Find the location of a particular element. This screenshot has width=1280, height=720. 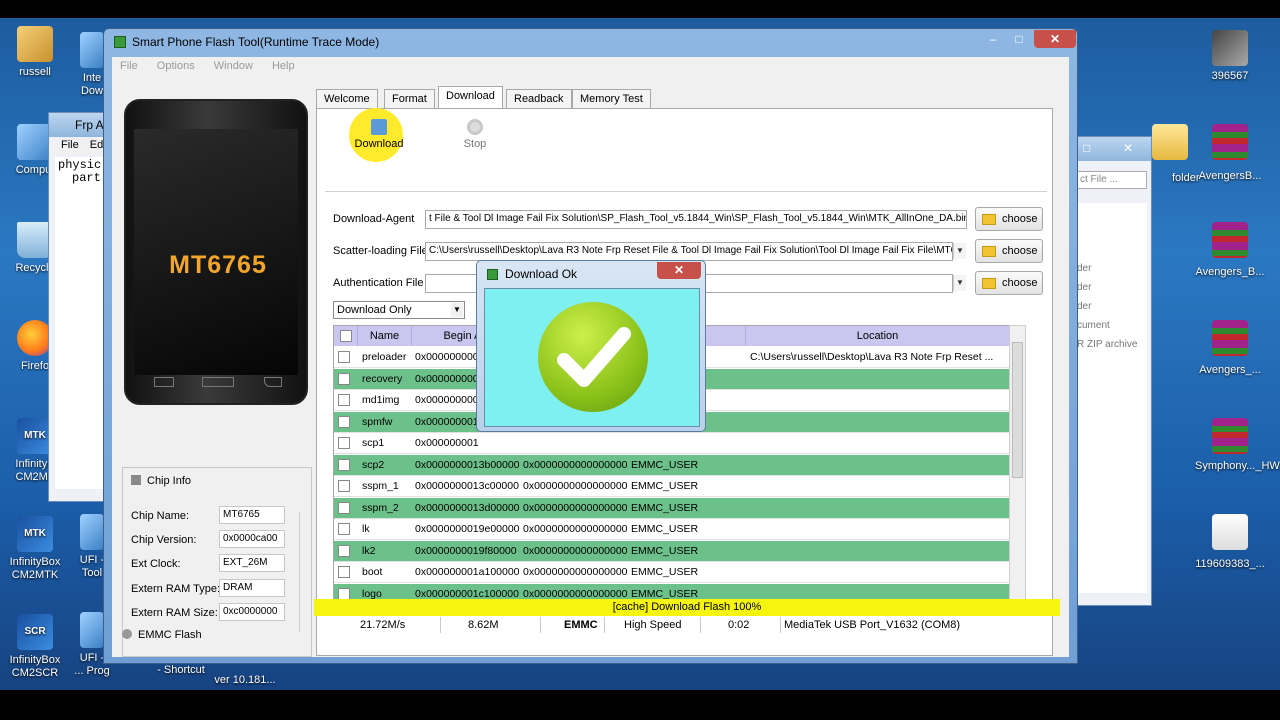

dialog-app-icon is located at coordinates (492, 274).